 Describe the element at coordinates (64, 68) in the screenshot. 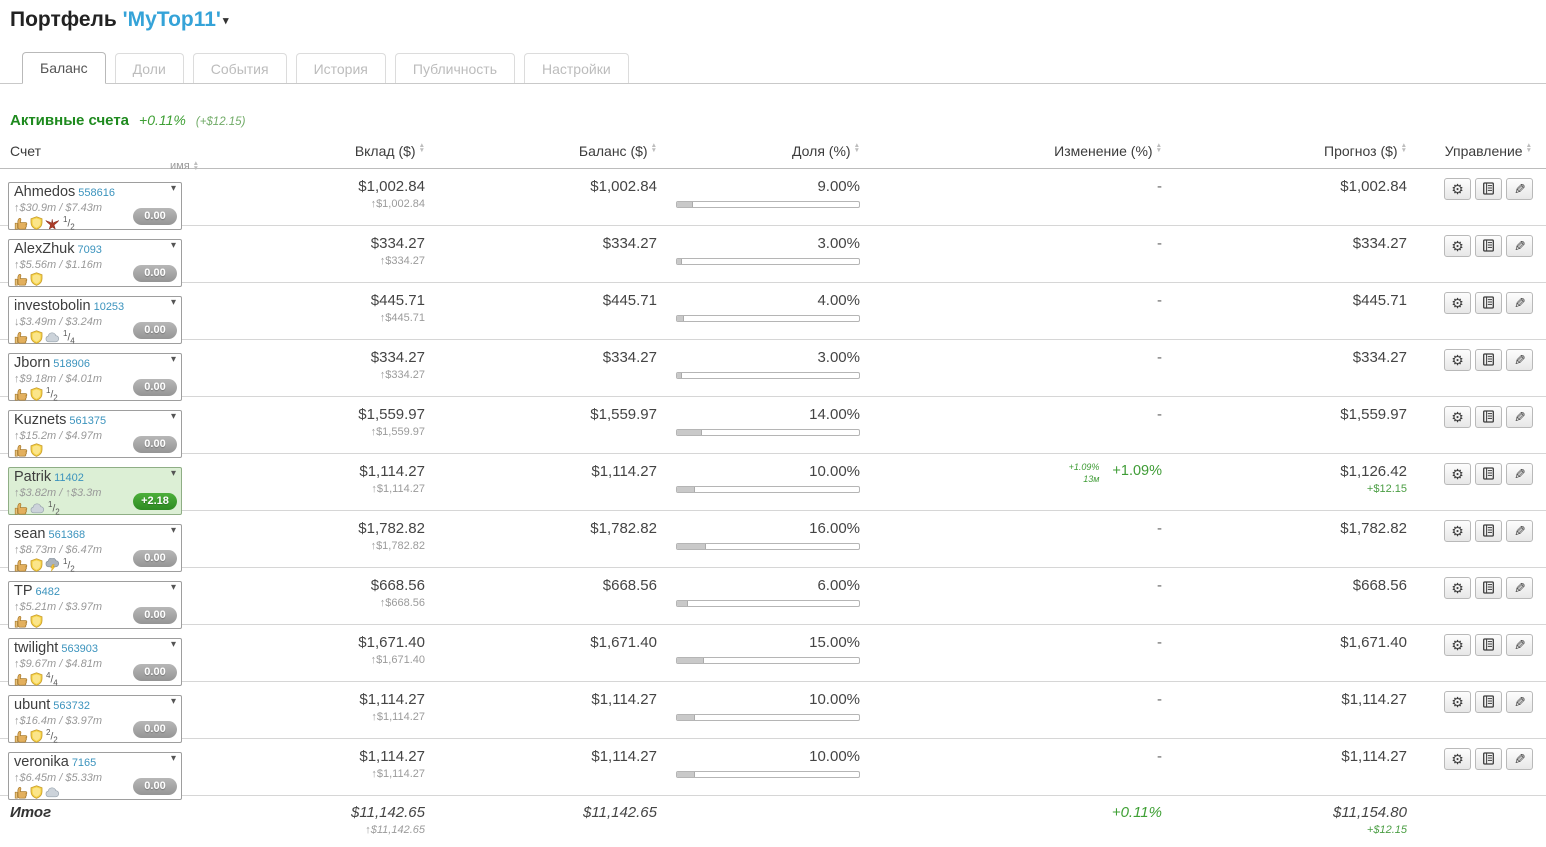

I see `tab-баланс: Баланс` at that location.